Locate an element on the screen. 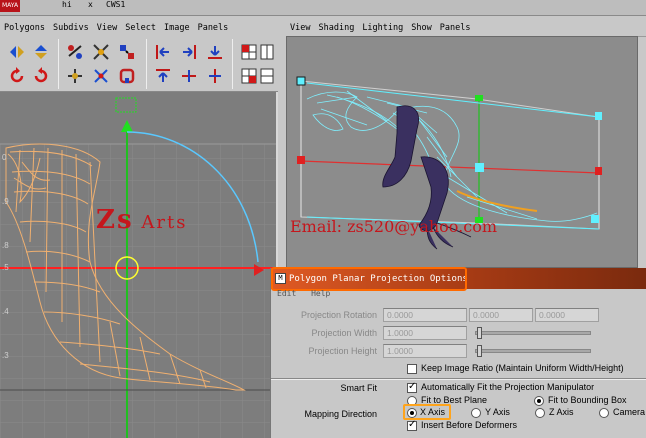  dialog-separator is located at coordinates (458, 379).